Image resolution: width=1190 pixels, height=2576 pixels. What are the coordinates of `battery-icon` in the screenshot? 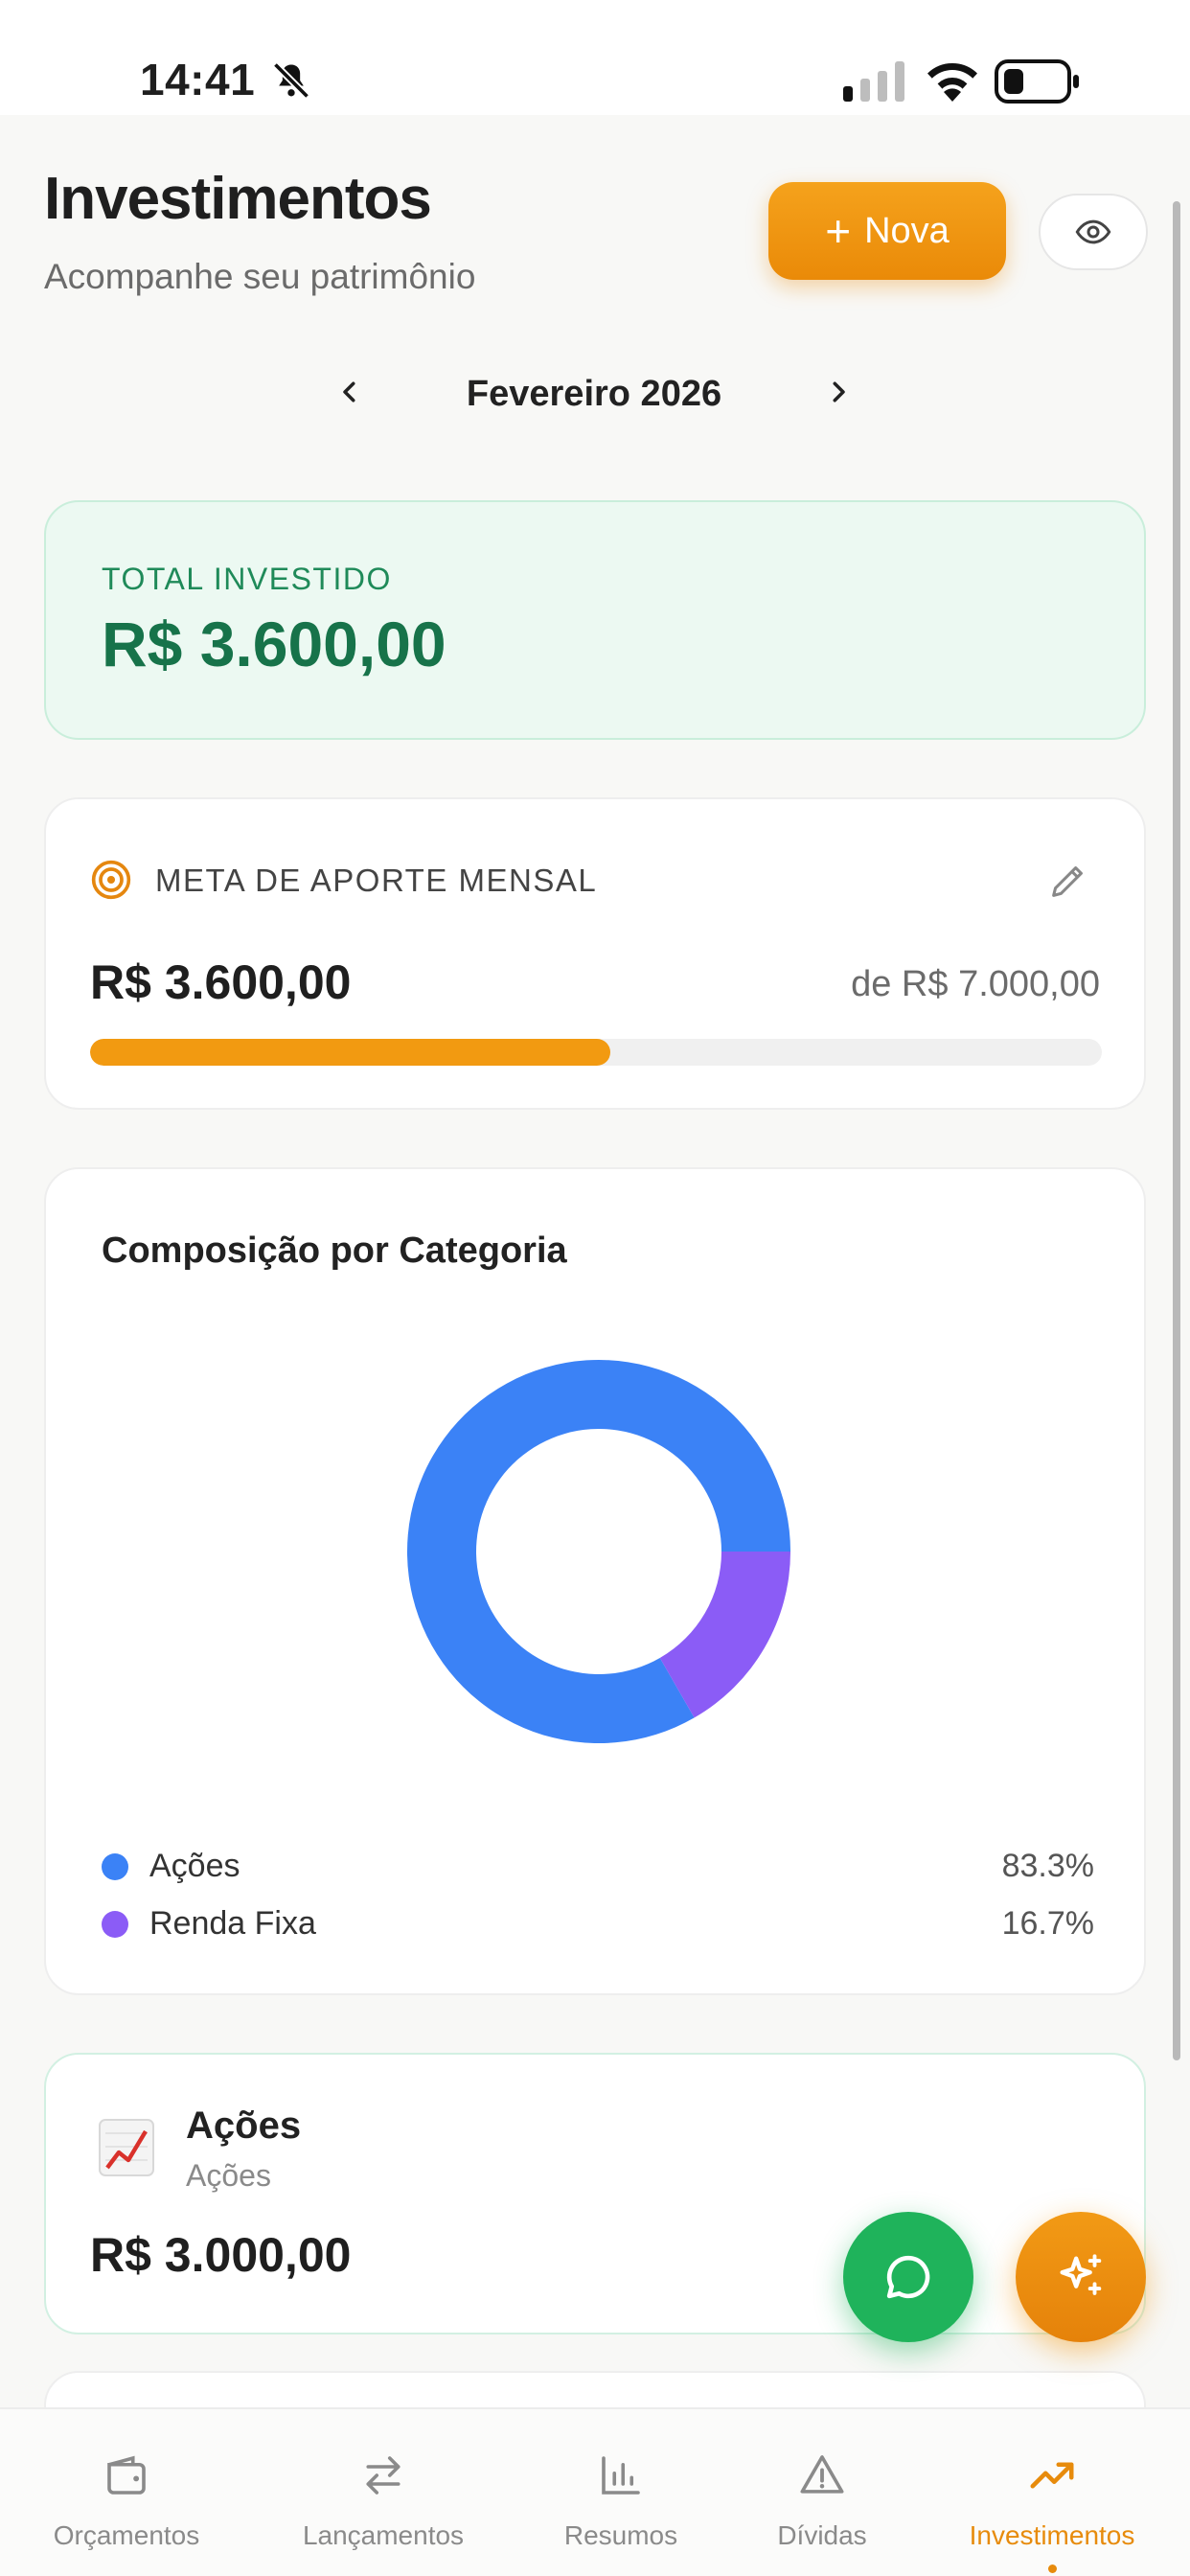 It's located at (1037, 81).